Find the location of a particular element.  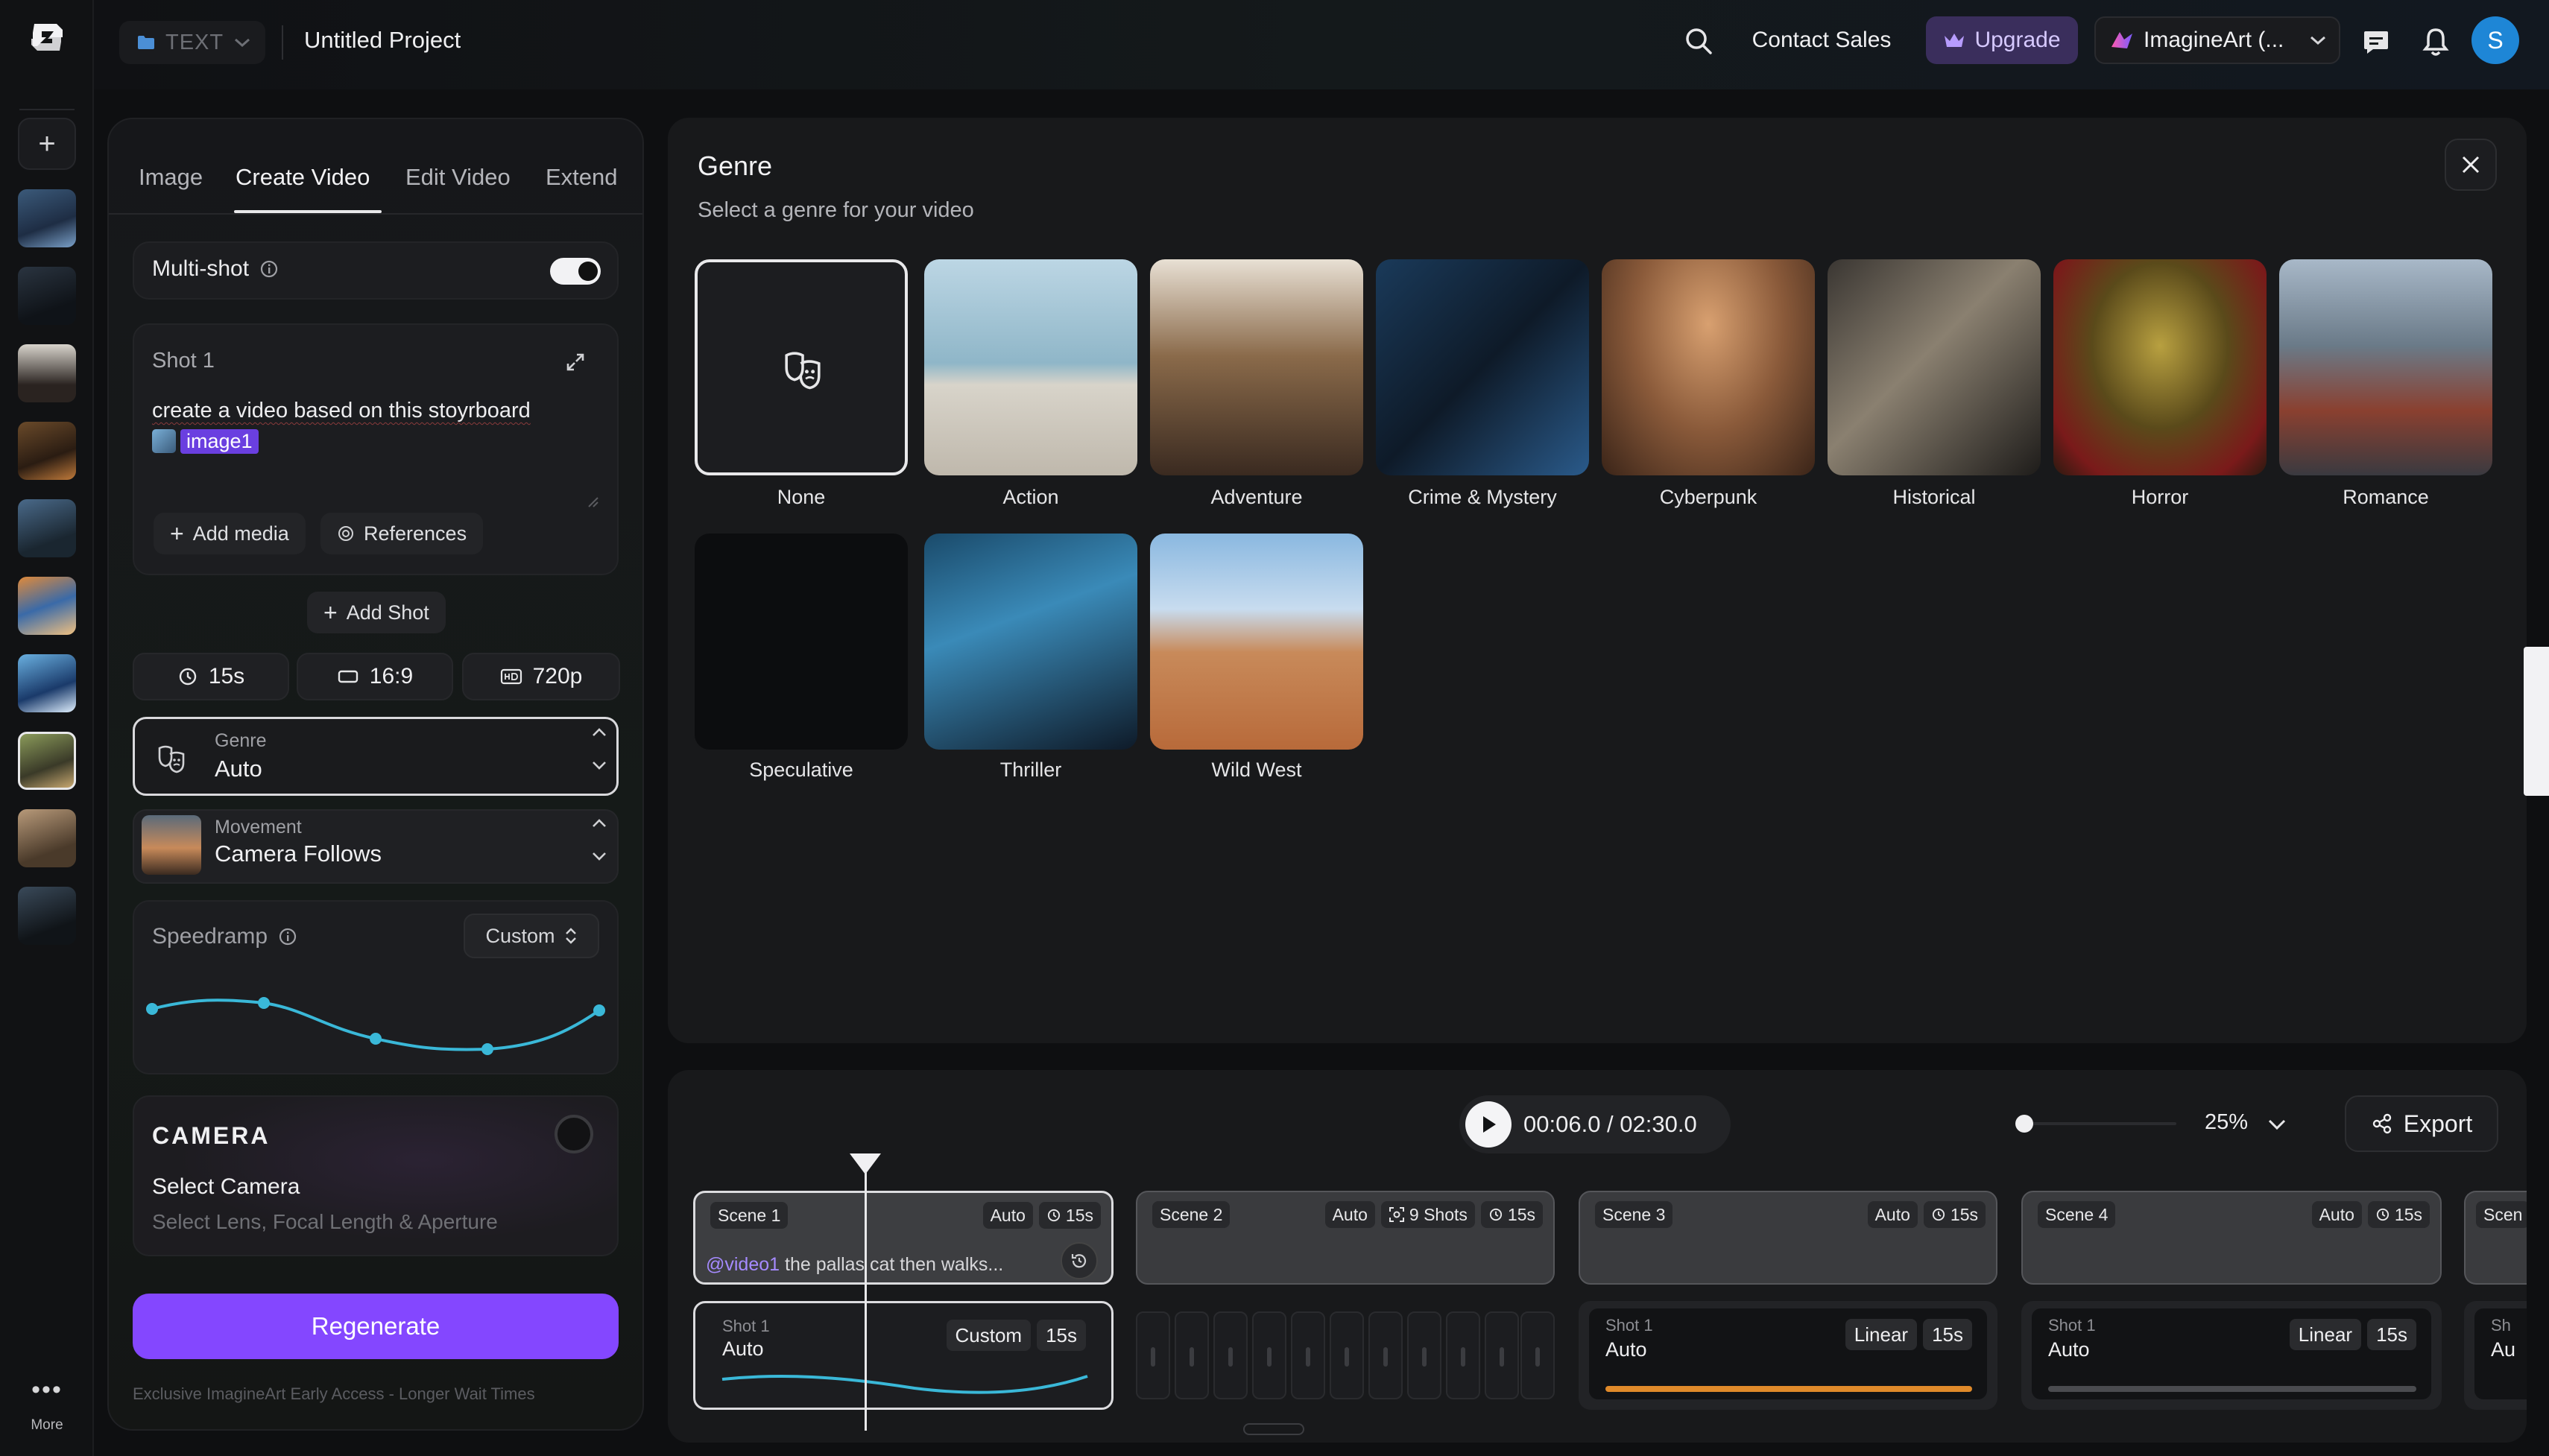

image-reference-chip: image1 is located at coordinates (206, 441).